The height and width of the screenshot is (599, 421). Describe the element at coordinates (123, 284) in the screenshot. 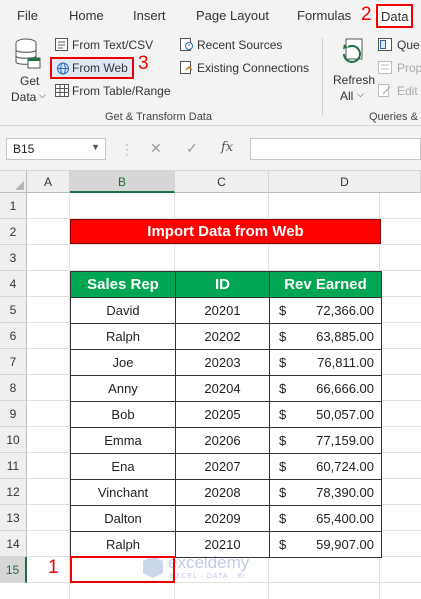

I see `header-sales-rep: Sales Rep` at that location.